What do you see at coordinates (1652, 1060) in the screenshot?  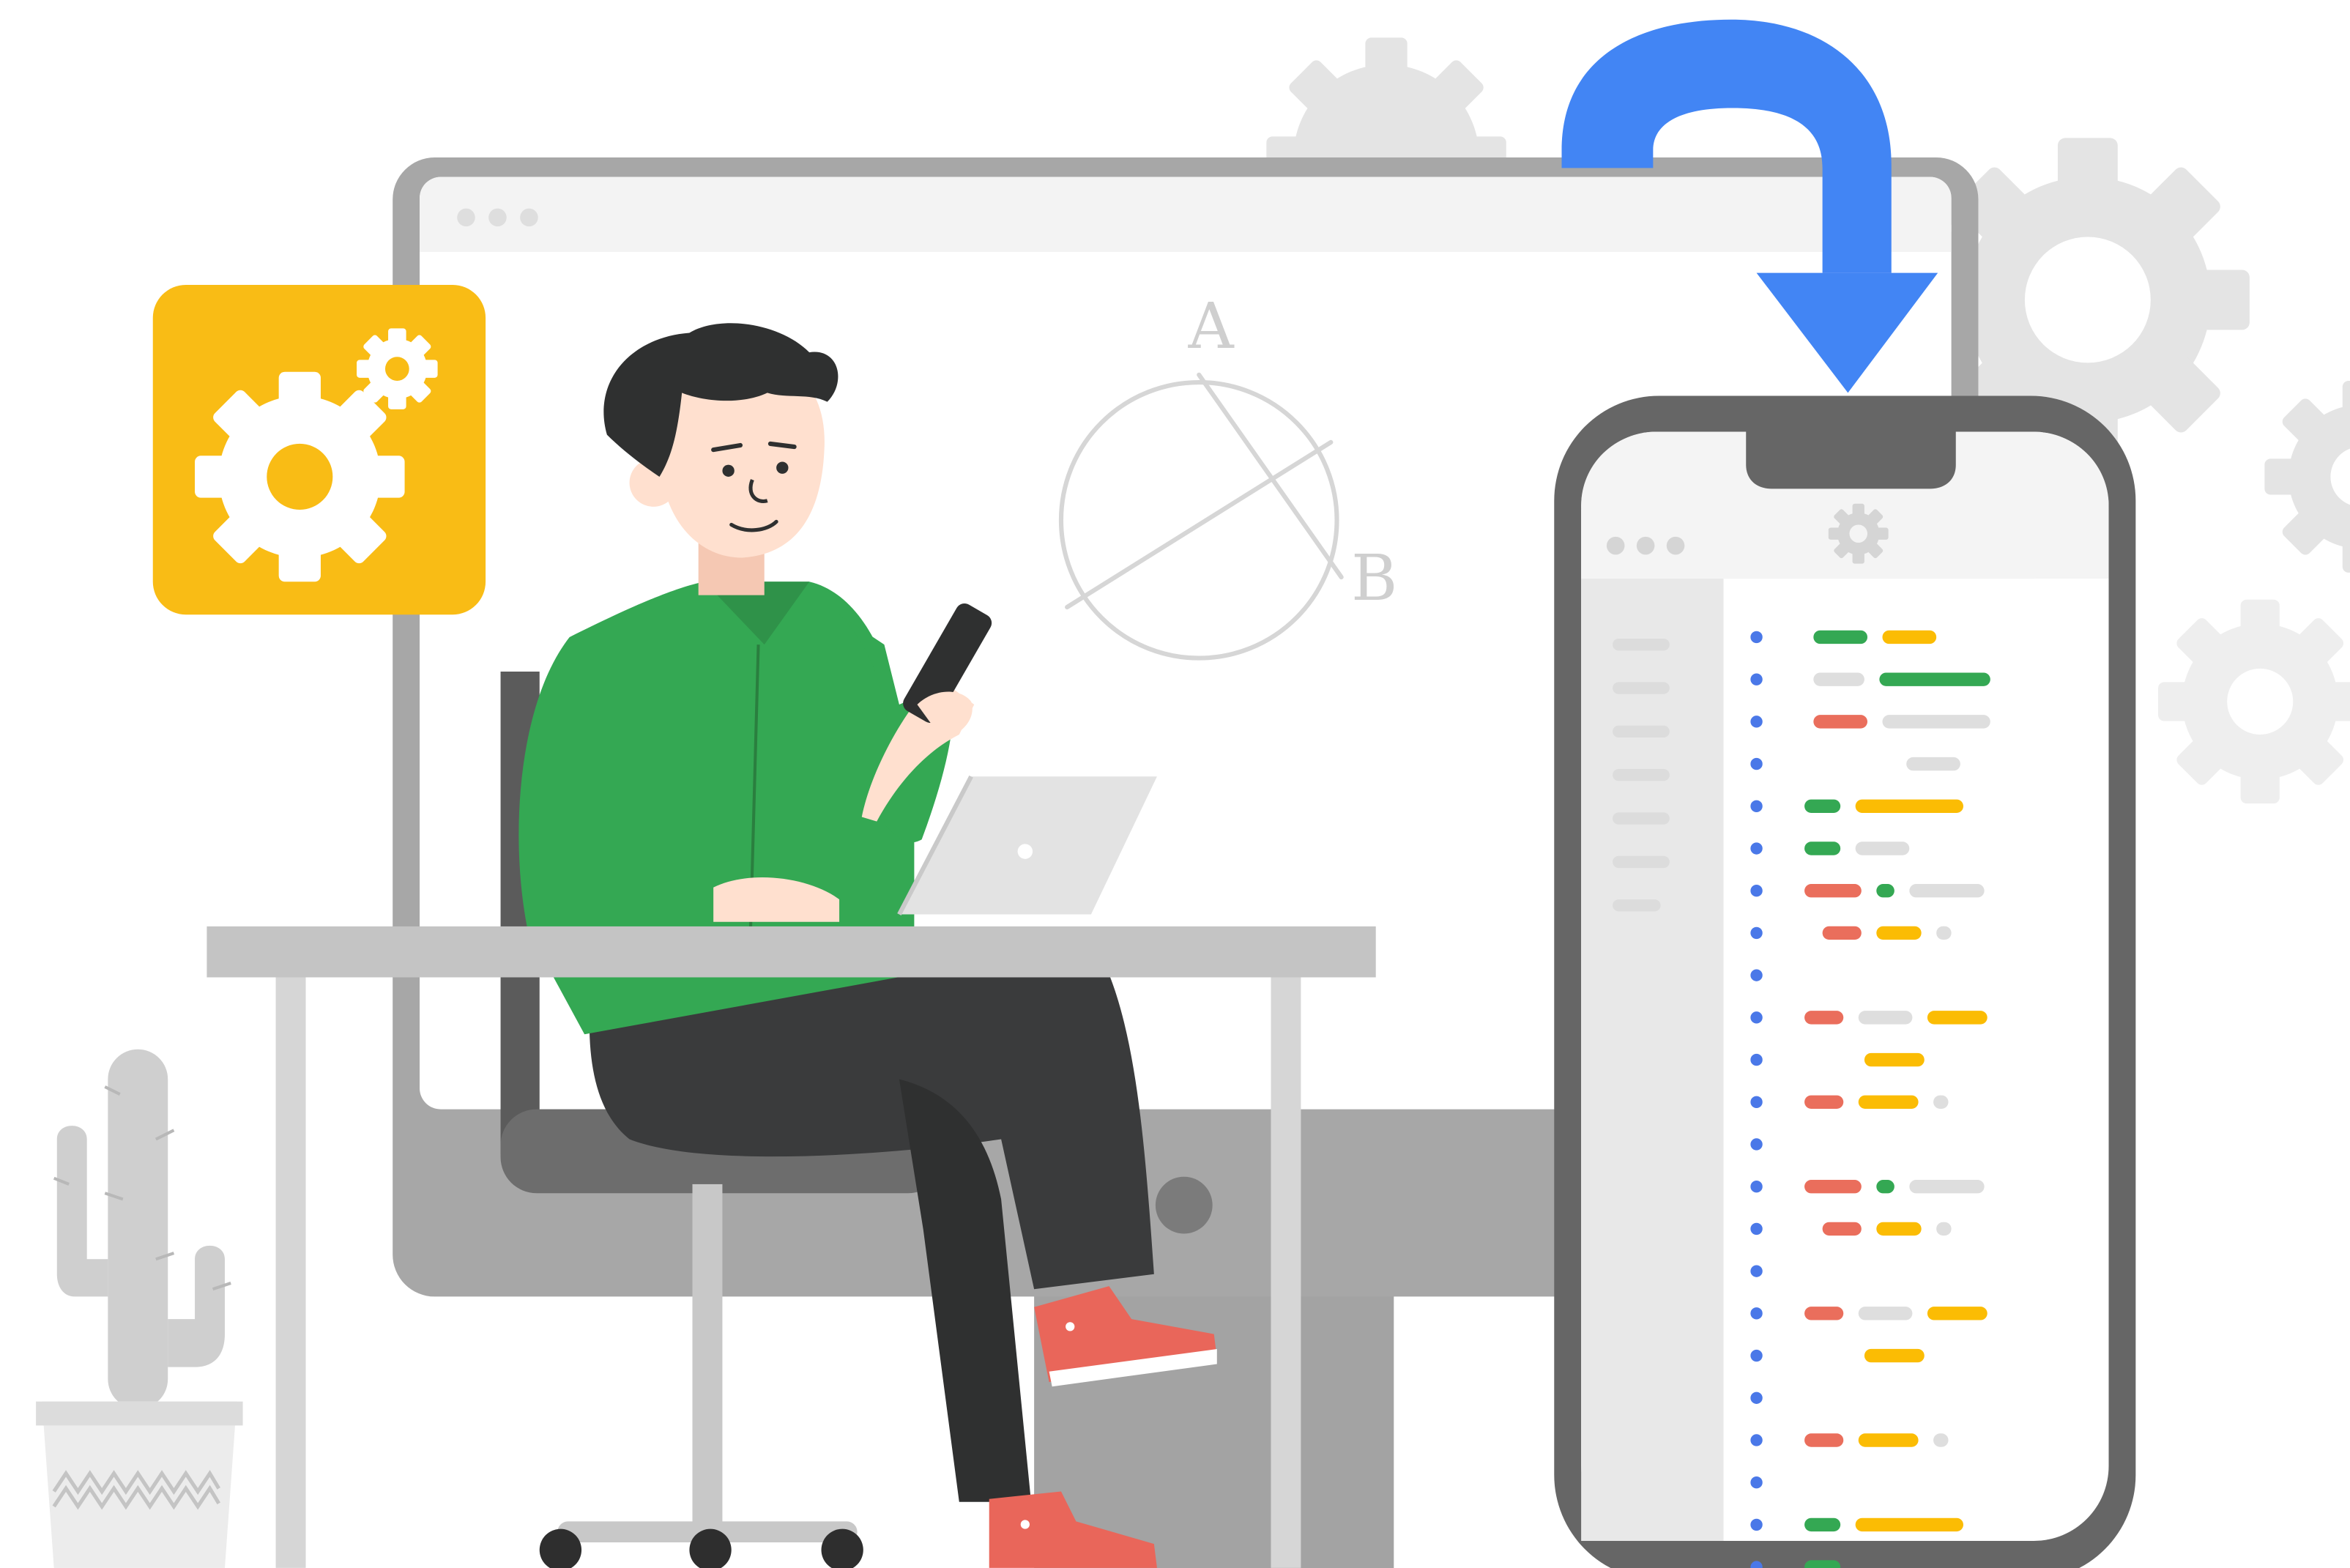 I see `phone-sidebar` at bounding box center [1652, 1060].